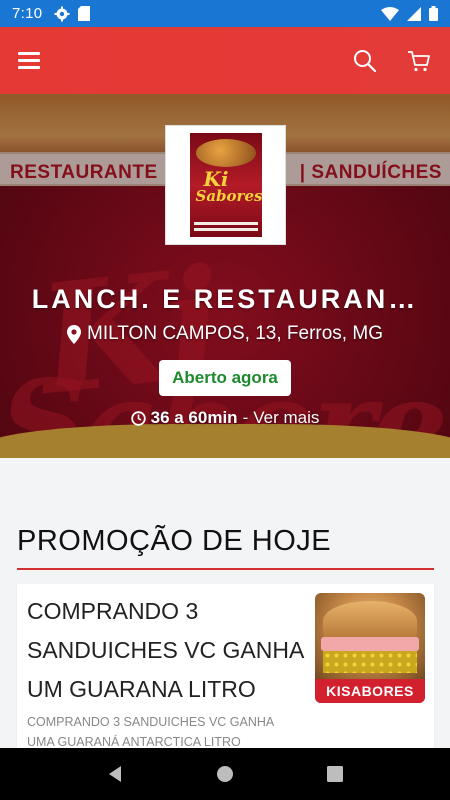  Describe the element at coordinates (225, 60) in the screenshot. I see `app-bar` at that location.